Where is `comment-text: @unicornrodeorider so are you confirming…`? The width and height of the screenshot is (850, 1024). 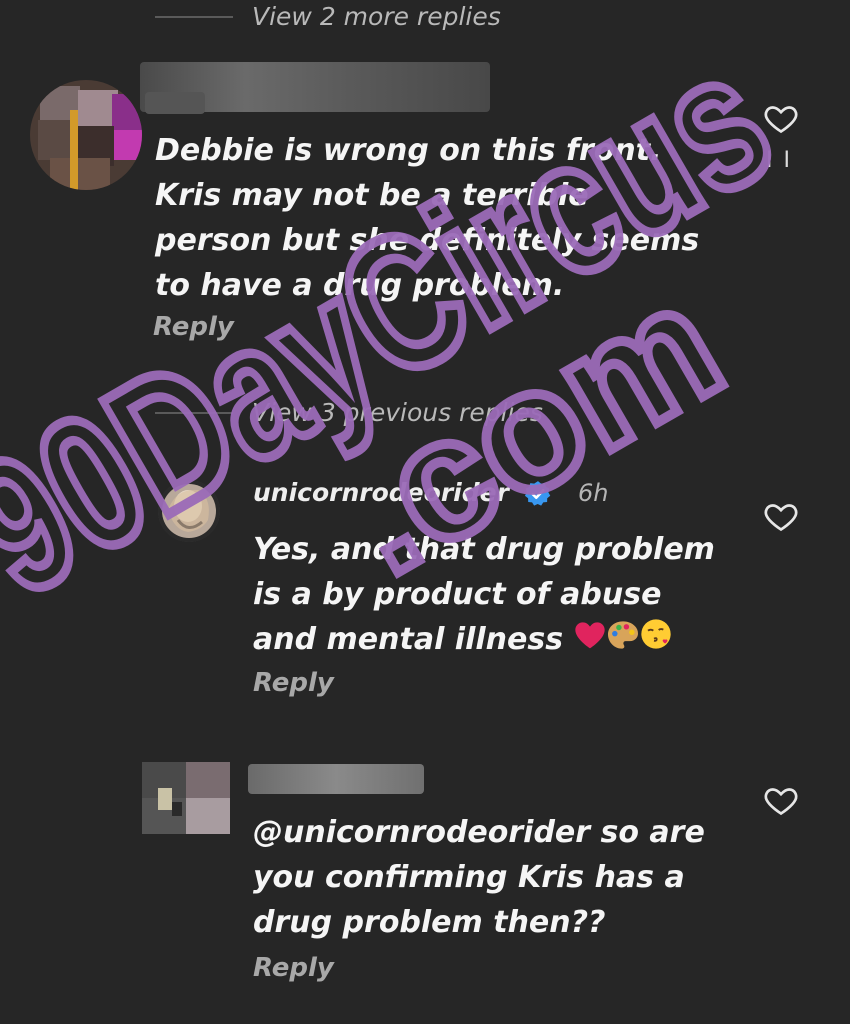
comment-text: @unicornrodeorider so are you confirming… is located at coordinates (479, 877).